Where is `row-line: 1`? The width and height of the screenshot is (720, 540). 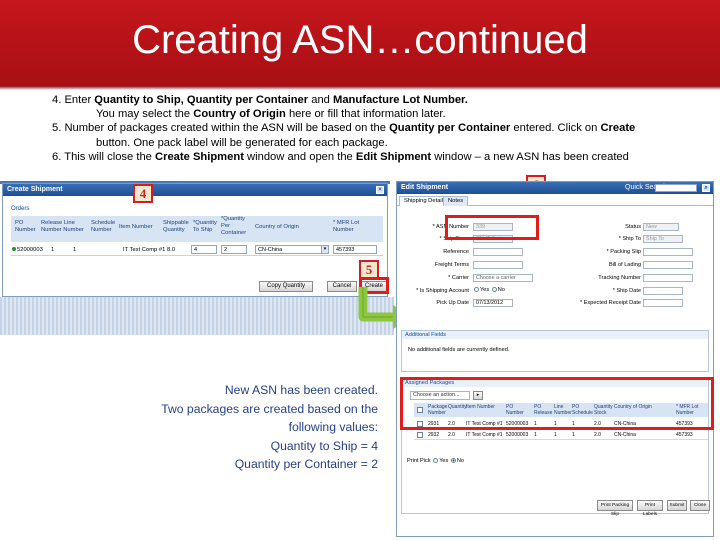 row-line: 1 is located at coordinates (75, 250).